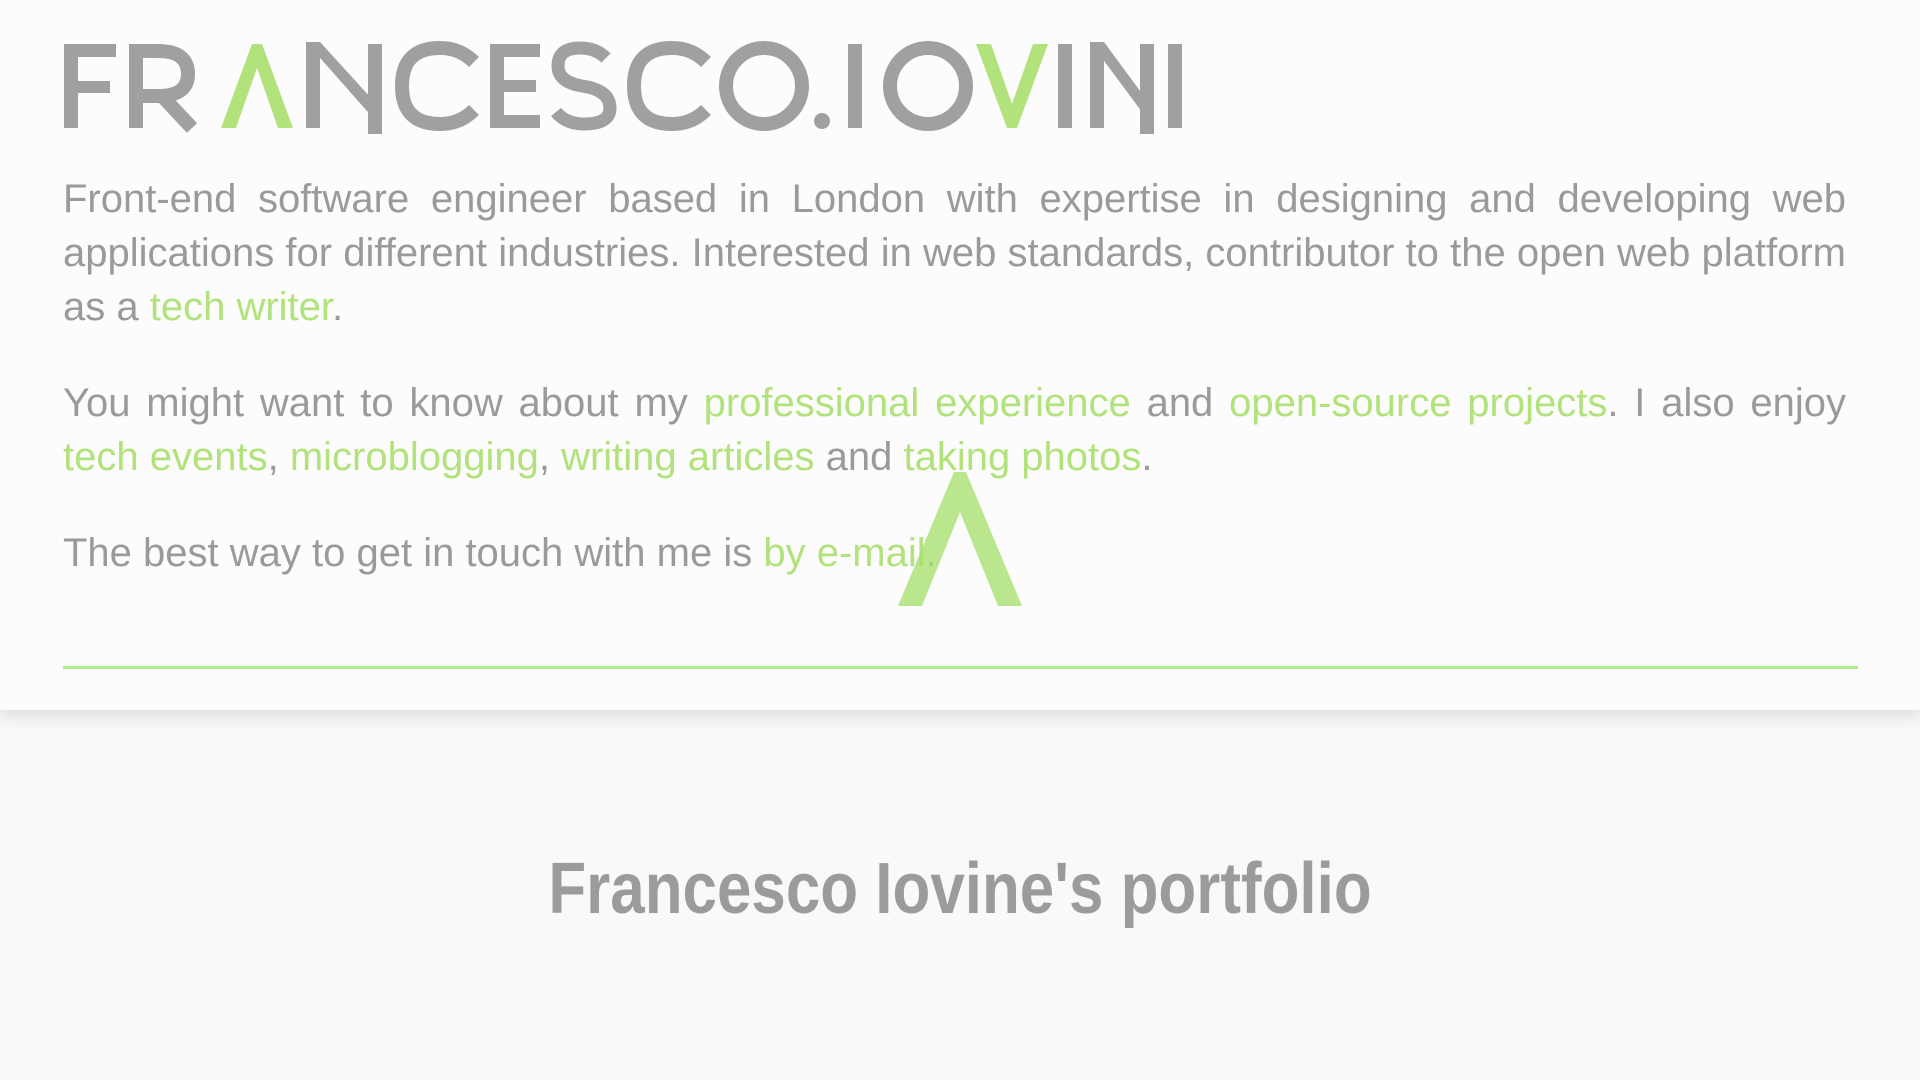 This screenshot has height=1080, width=1920. What do you see at coordinates (338, 307) in the screenshot?
I see `bio-intro-period: .` at bounding box center [338, 307].